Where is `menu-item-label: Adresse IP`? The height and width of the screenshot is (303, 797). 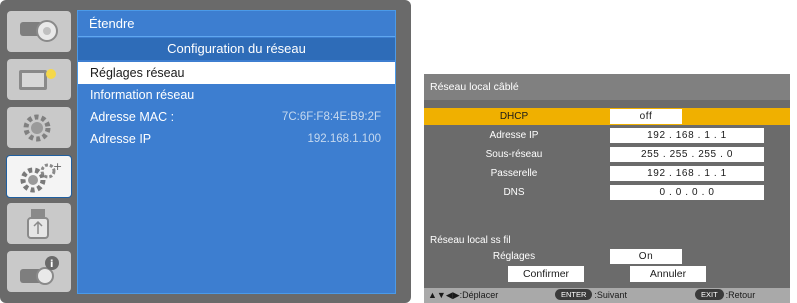
menu-item-label: Adresse IP is located at coordinates (121, 139).